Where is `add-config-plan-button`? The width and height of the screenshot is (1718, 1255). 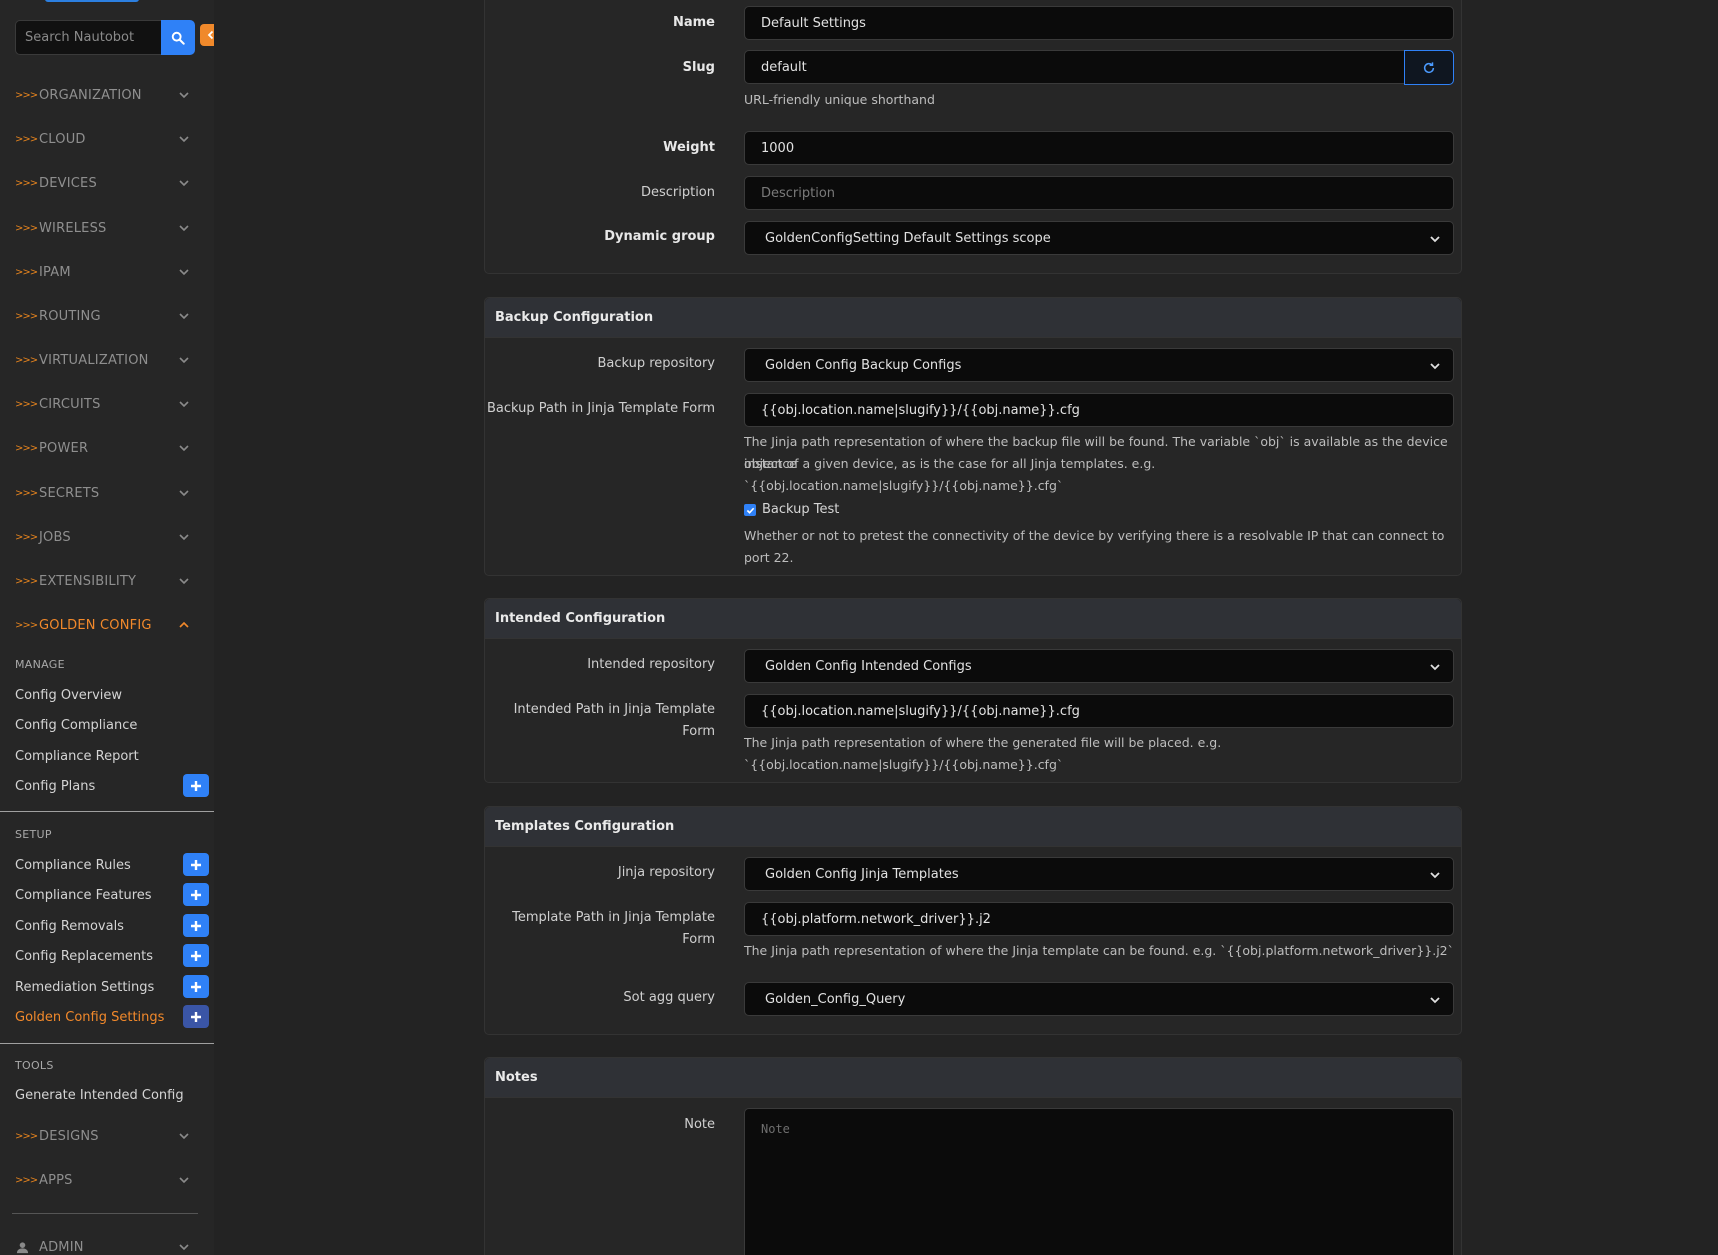 add-config-plan-button is located at coordinates (196, 785).